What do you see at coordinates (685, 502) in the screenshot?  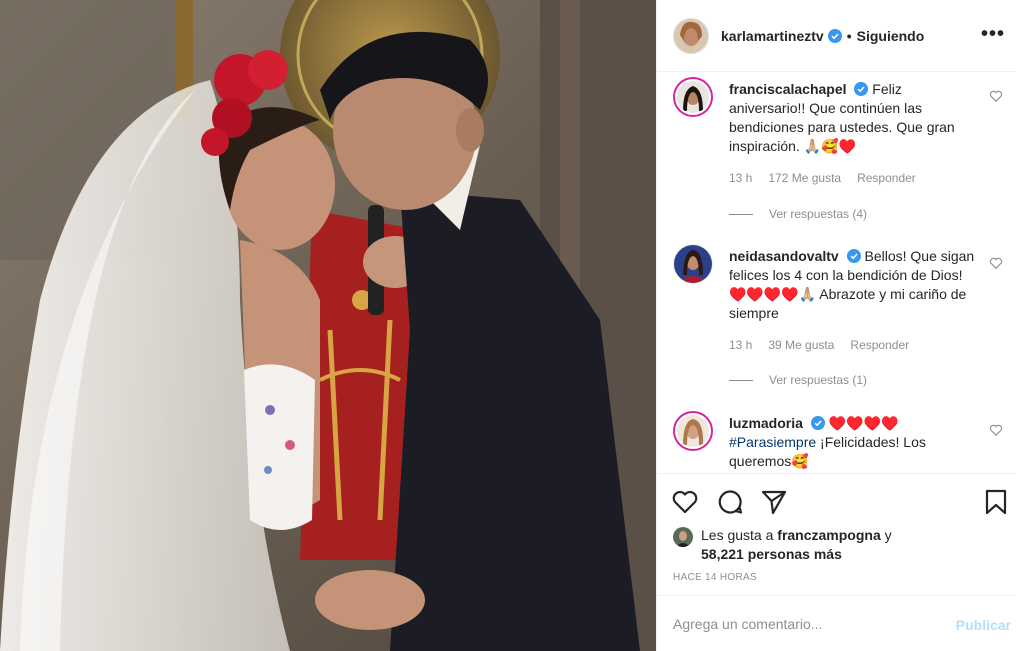 I see `heart-icon` at bounding box center [685, 502].